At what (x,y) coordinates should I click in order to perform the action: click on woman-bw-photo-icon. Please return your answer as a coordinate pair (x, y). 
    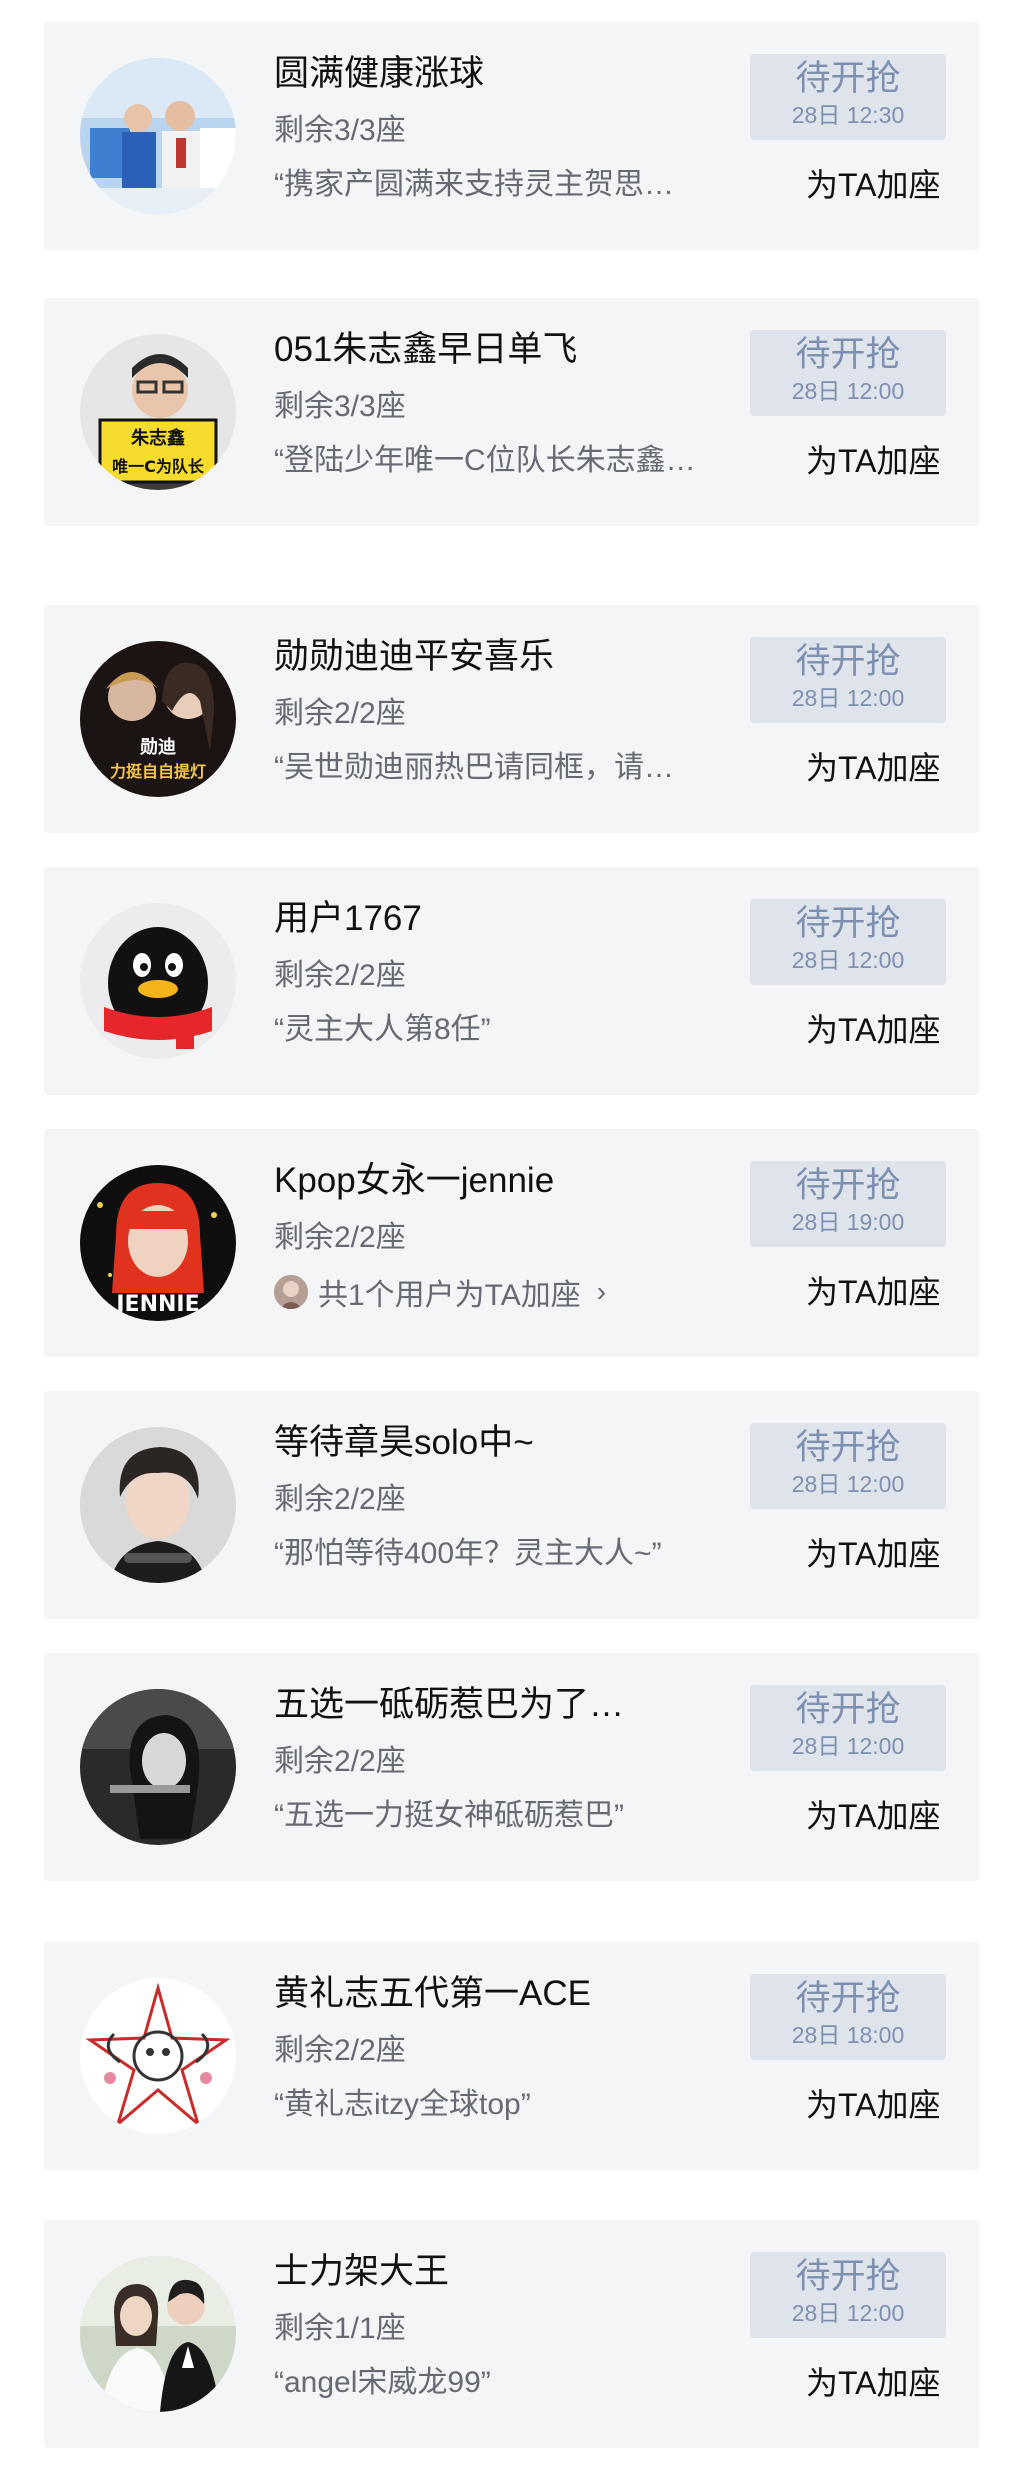
    Looking at the image, I should click on (158, 1767).